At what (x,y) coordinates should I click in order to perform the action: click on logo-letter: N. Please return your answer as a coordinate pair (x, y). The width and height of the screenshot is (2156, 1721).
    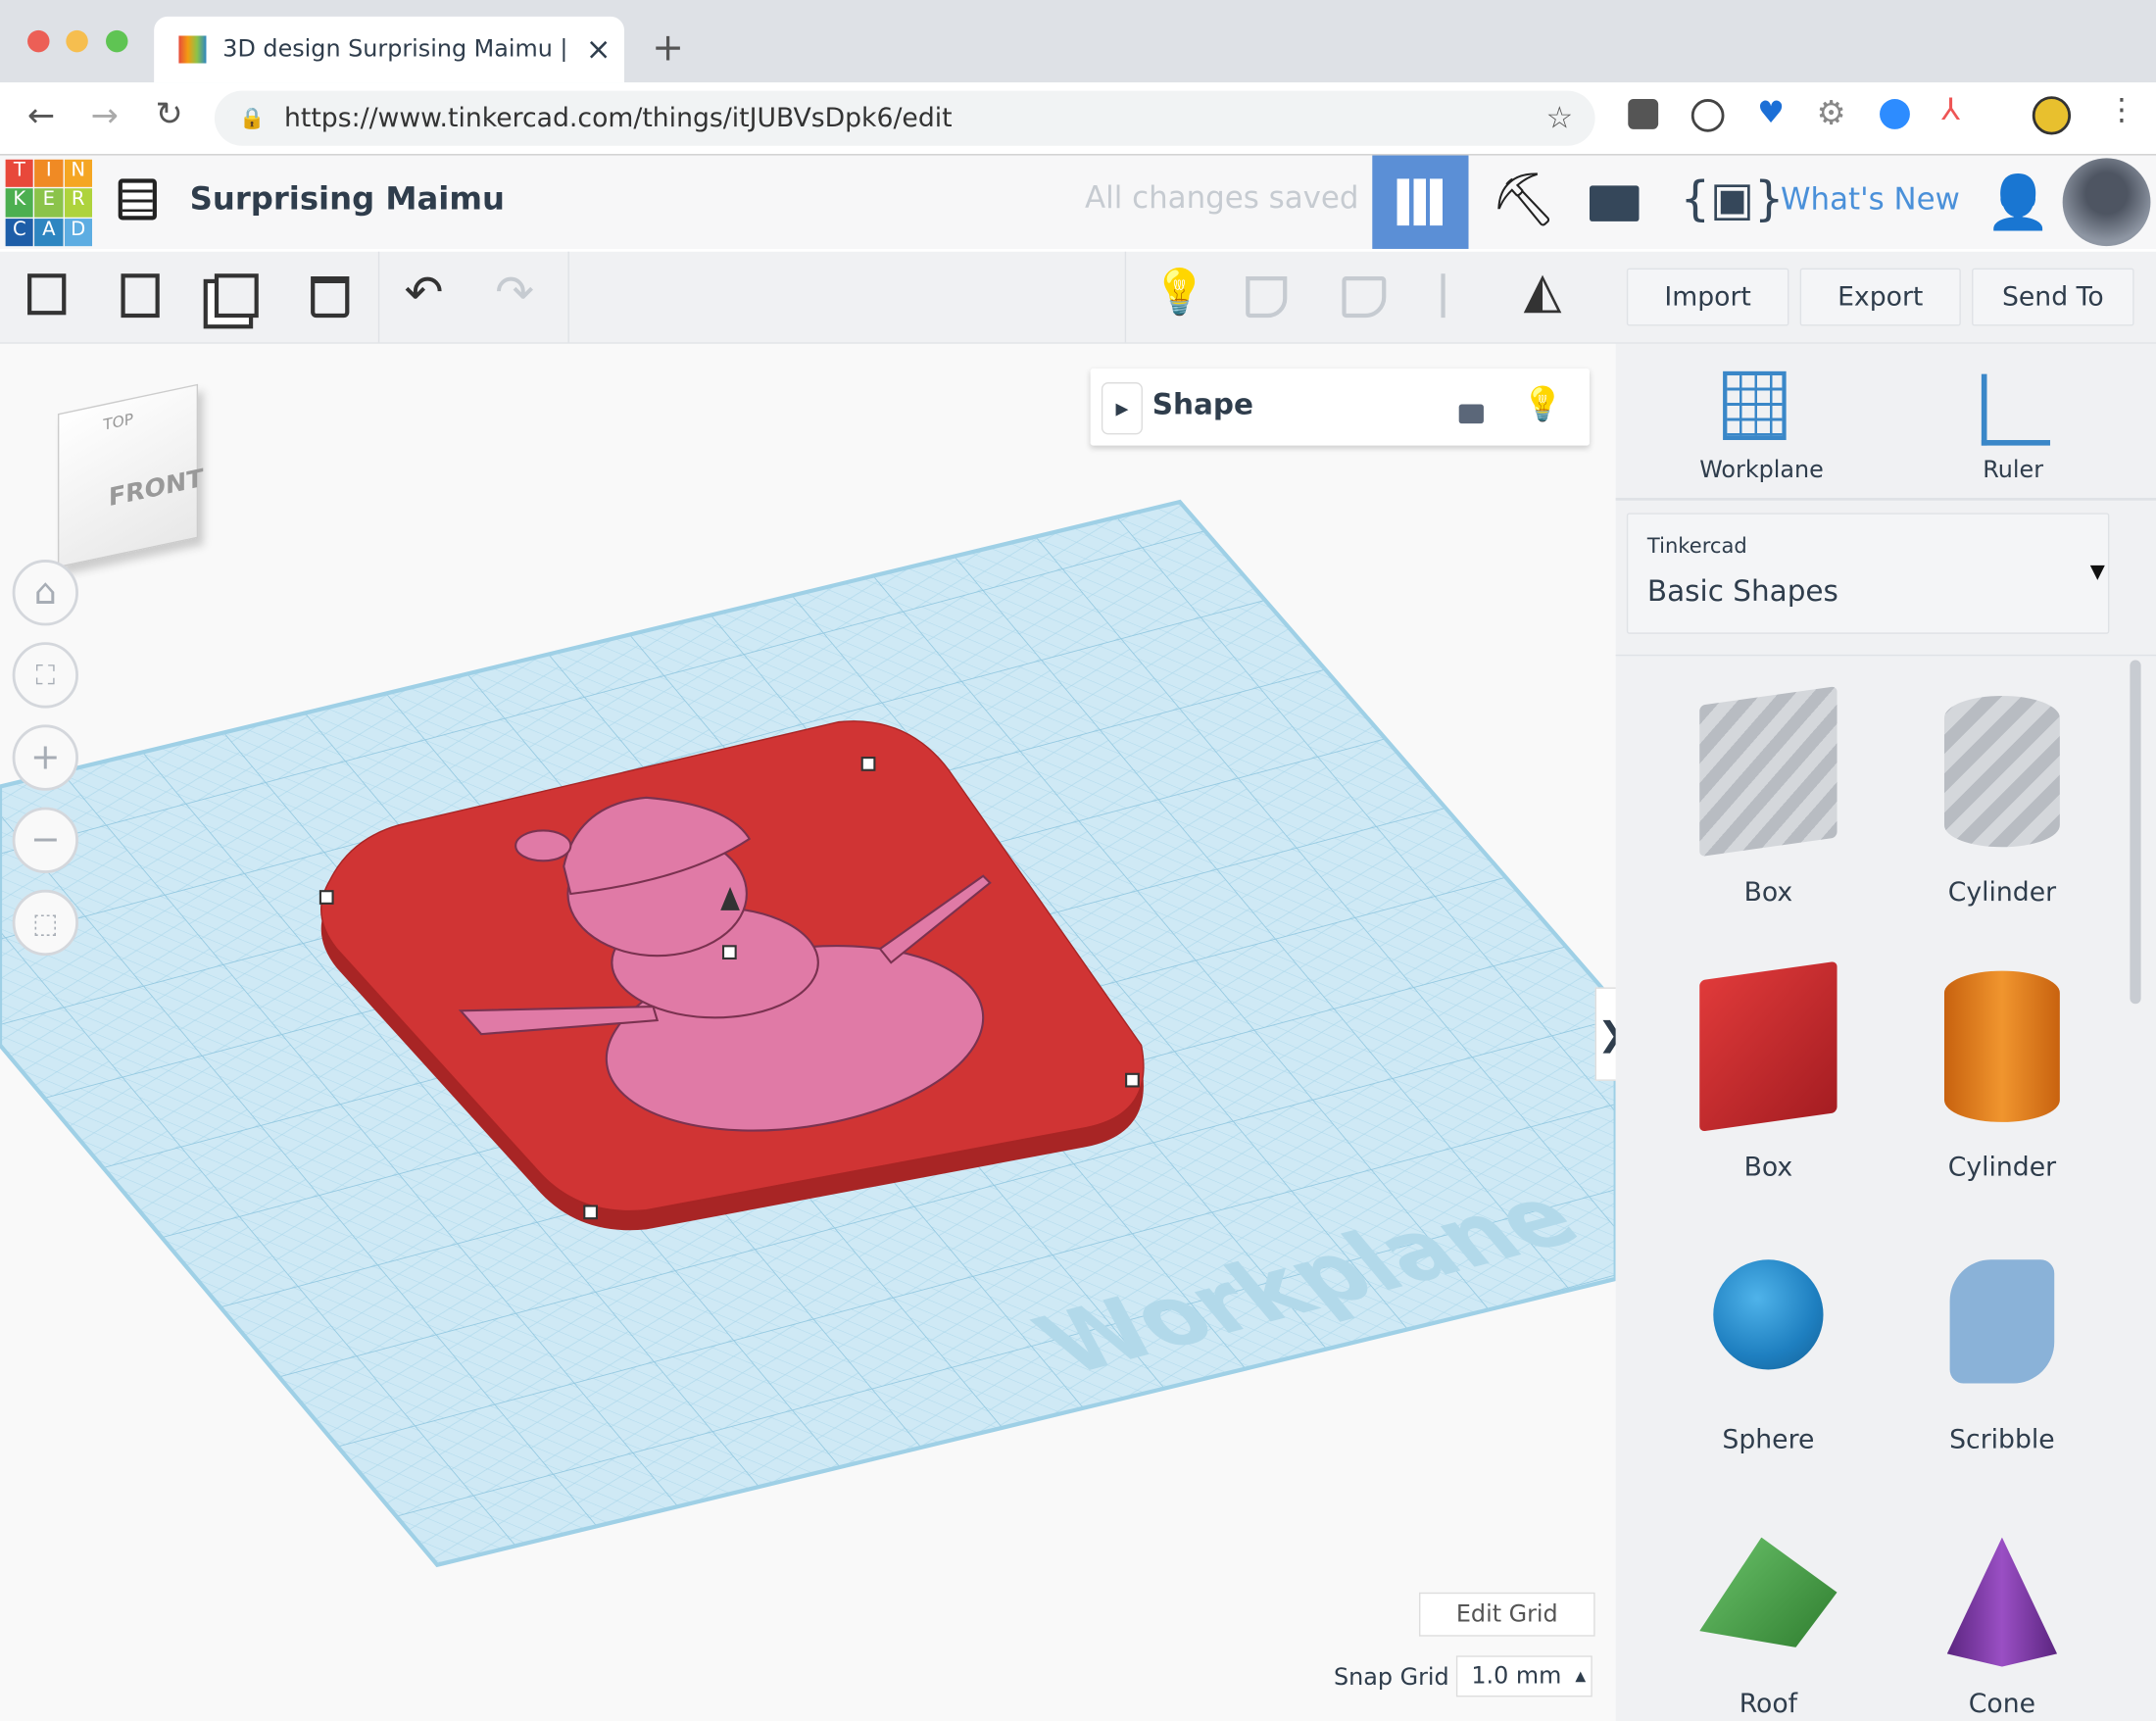
    Looking at the image, I should click on (78, 173).